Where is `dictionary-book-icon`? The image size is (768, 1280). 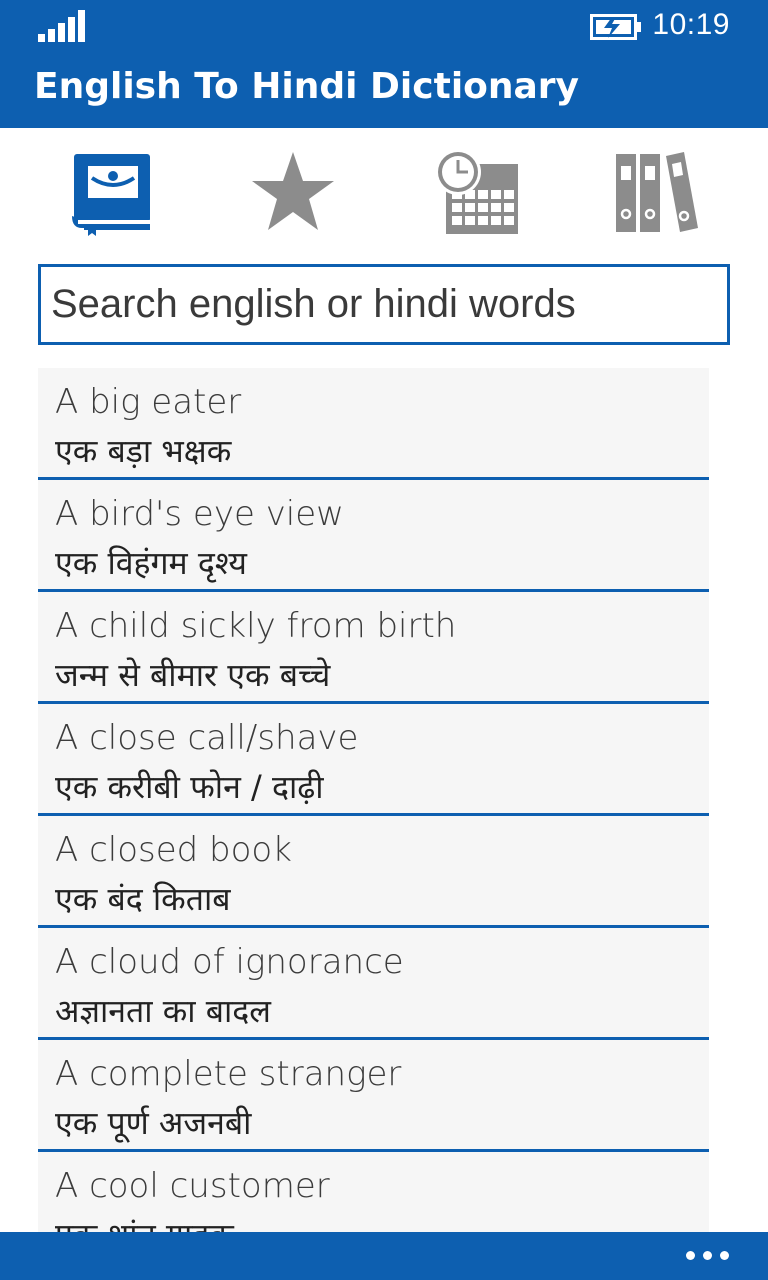
dictionary-book-icon is located at coordinates (111, 195).